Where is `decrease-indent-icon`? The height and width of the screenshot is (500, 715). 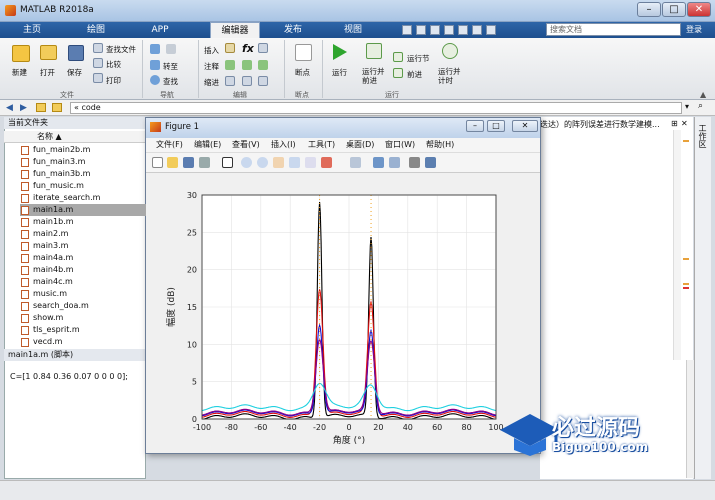
decrease-indent-icon is located at coordinates (263, 81).